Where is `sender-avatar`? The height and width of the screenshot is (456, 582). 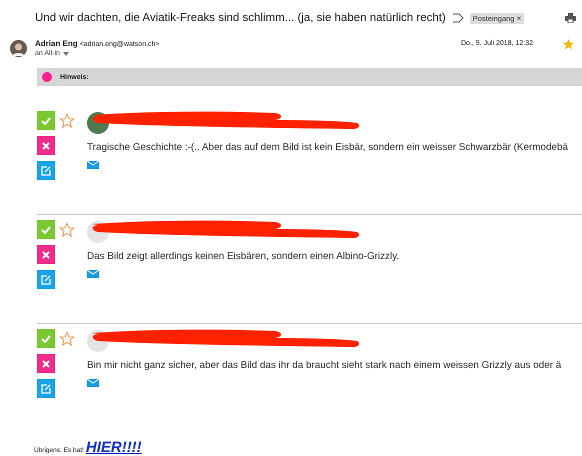 sender-avatar is located at coordinates (18, 48).